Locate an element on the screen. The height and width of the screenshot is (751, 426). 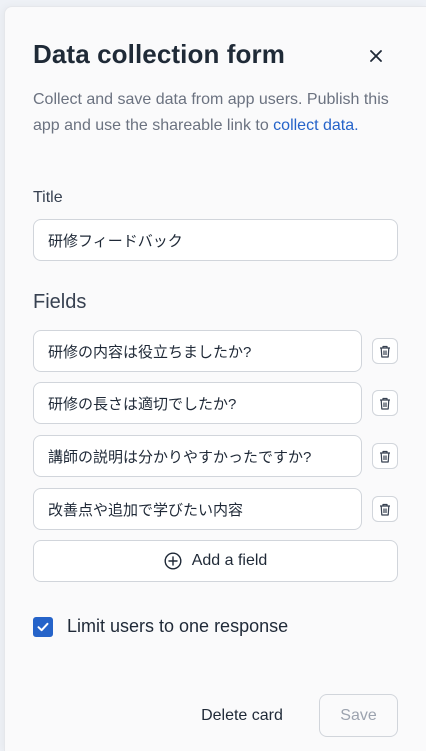
field-input-value: 研修の内容は役立ちましたか? is located at coordinates (150, 352).